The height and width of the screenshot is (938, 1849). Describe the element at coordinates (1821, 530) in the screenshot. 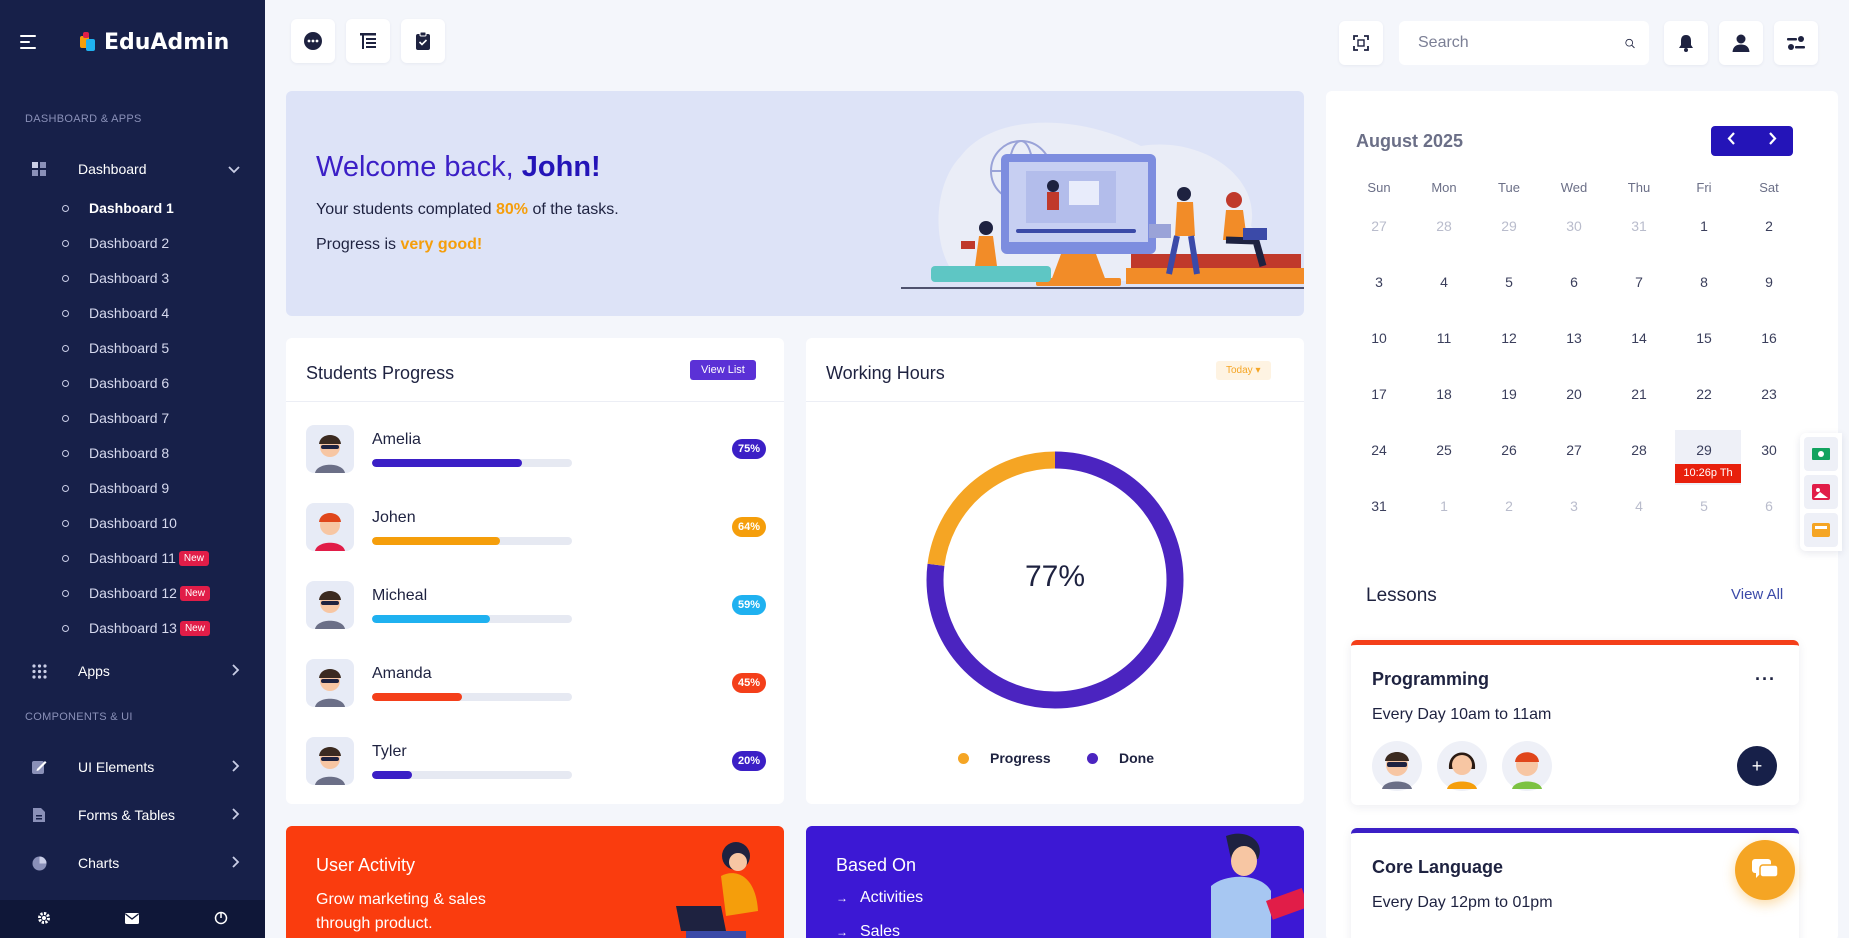

I see `layout-icon` at that location.